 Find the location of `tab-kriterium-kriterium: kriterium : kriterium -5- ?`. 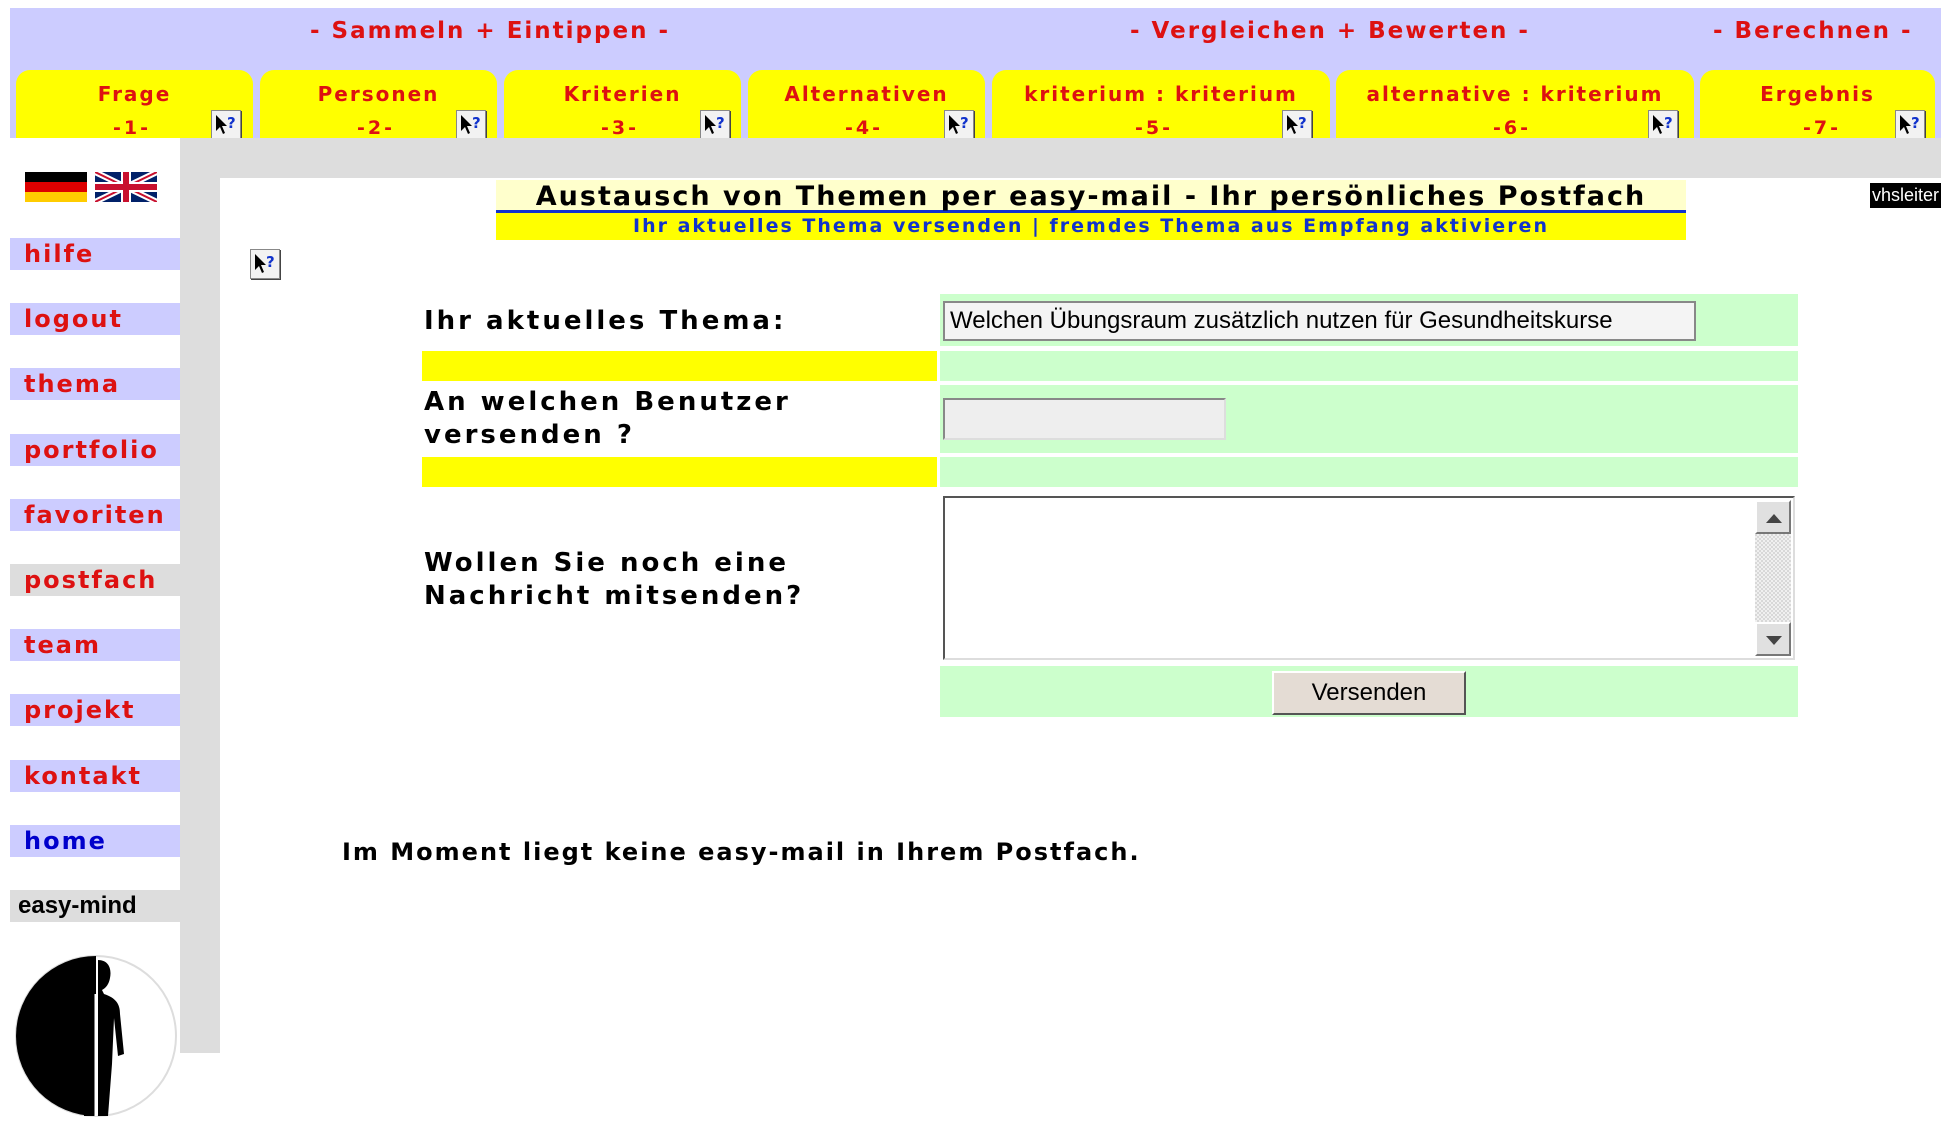

tab-kriterium-kriterium: kriterium : kriterium -5- ? is located at coordinates (1161, 105).